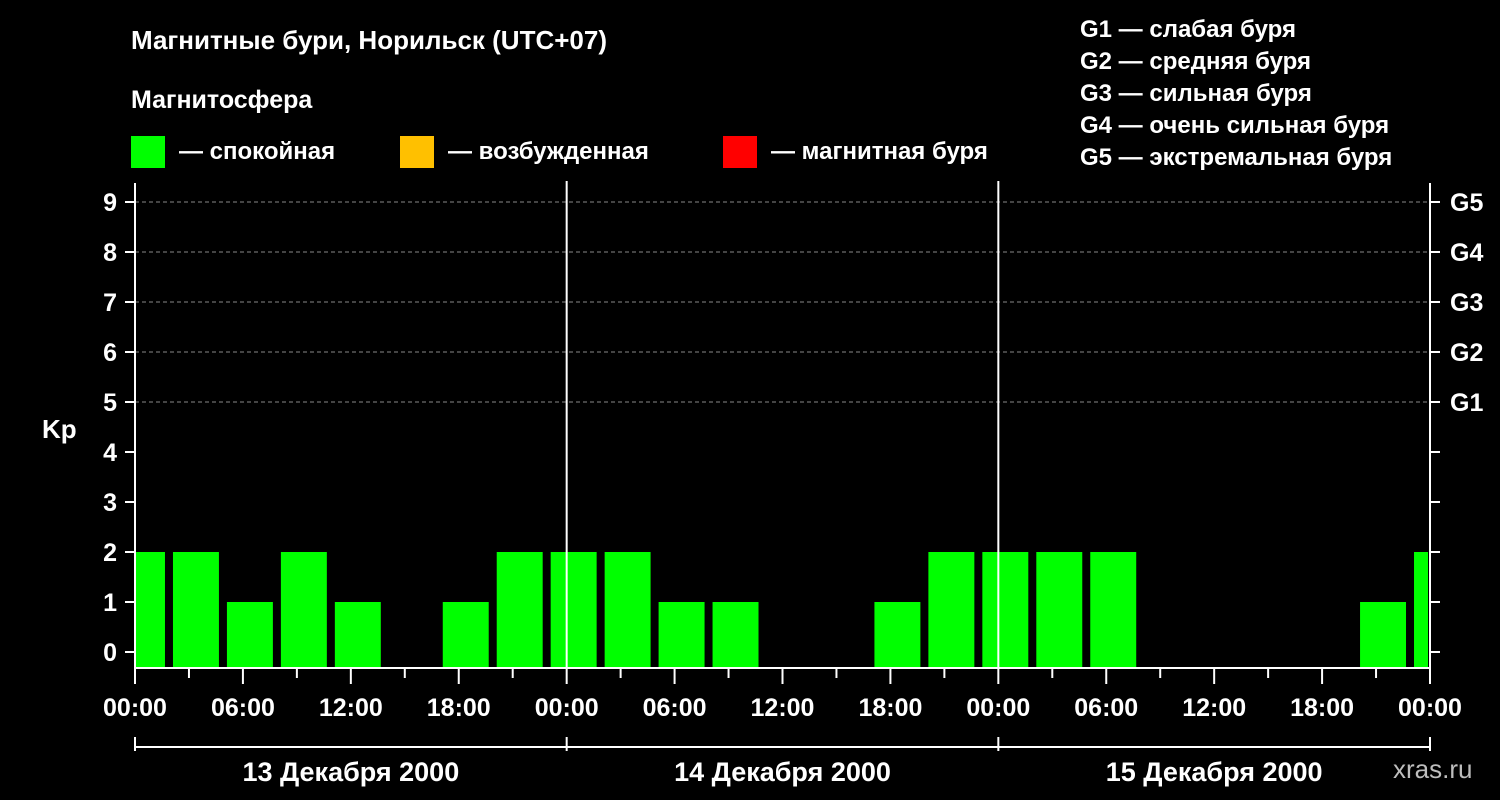  I want to click on storm-level-label: G4, so click(1466, 253).